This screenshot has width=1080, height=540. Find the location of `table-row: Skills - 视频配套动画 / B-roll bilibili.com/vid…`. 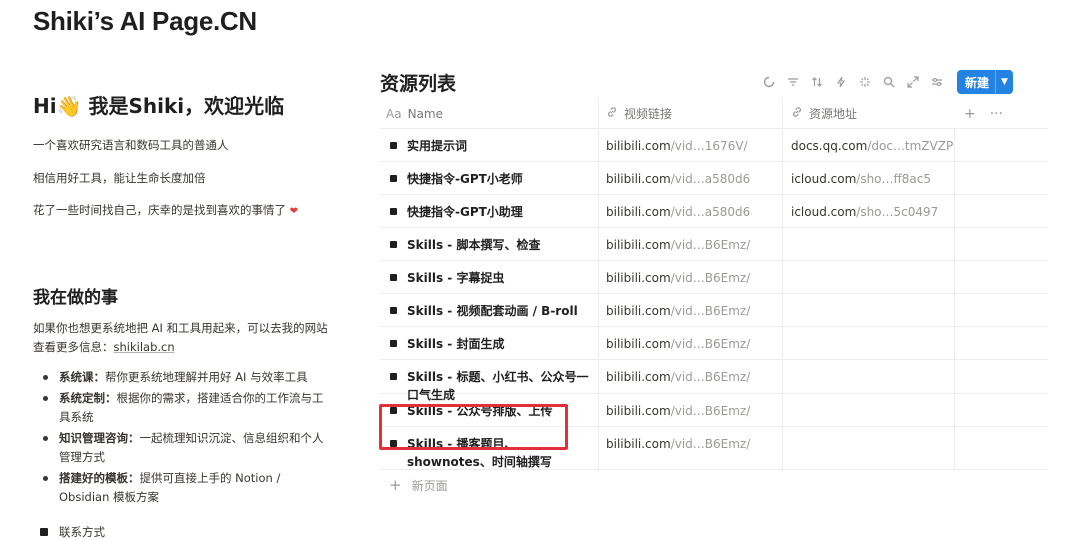

table-row: Skills - 视频配套动画 / B-roll bilibili.com/vid… is located at coordinates (714, 310).